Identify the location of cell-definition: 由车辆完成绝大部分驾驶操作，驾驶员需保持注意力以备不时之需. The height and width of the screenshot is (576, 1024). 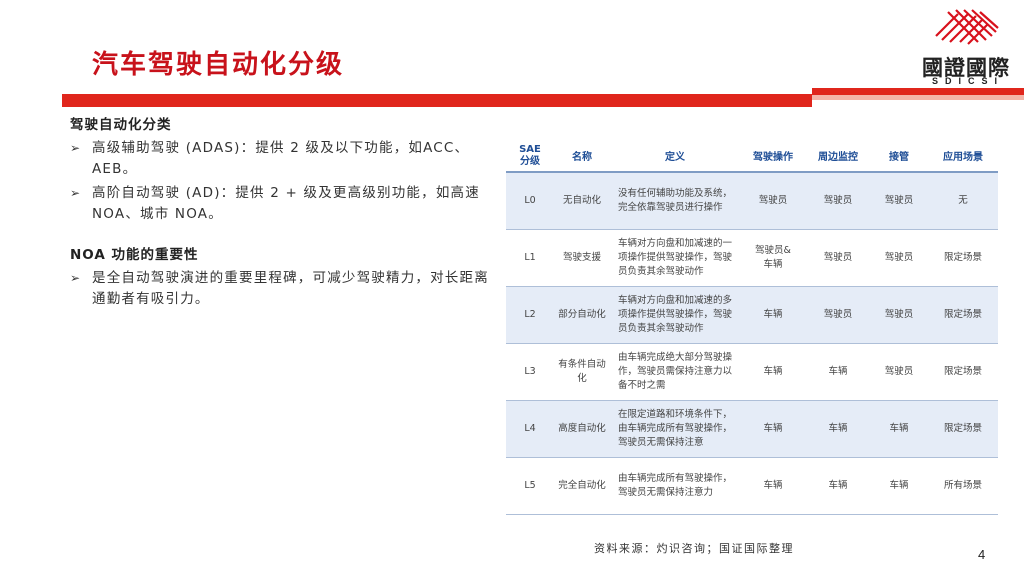
(675, 372).